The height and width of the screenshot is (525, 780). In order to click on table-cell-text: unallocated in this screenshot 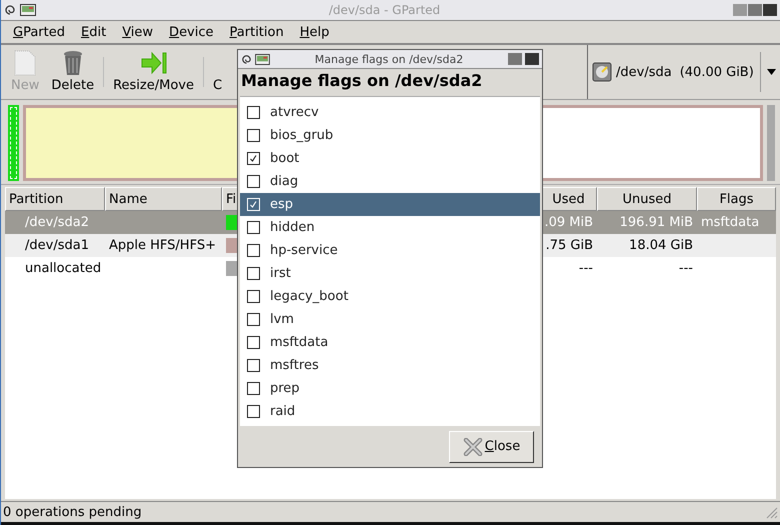, I will do `click(63, 268)`.